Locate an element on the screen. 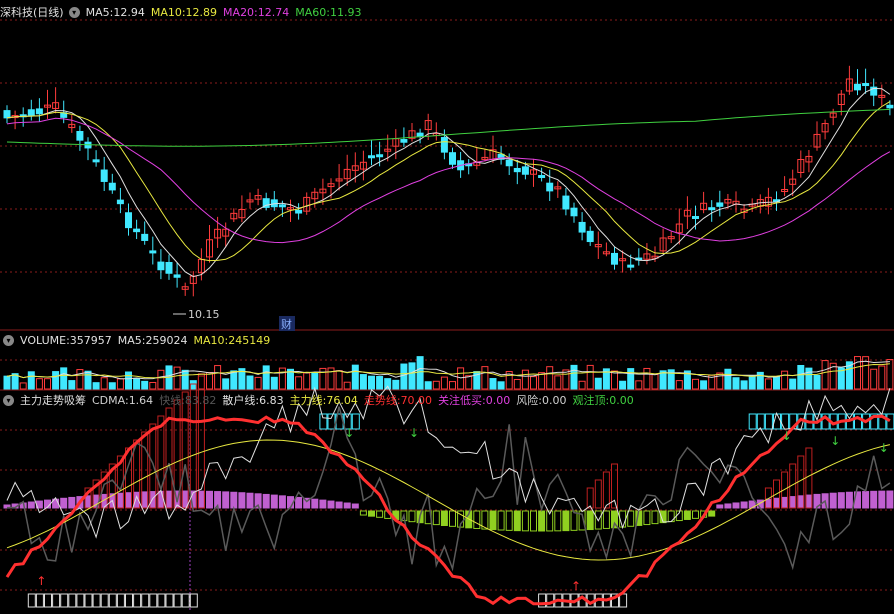 This screenshot has height=614, width=894. ma60-value: 11.93 is located at coordinates (345, 12).